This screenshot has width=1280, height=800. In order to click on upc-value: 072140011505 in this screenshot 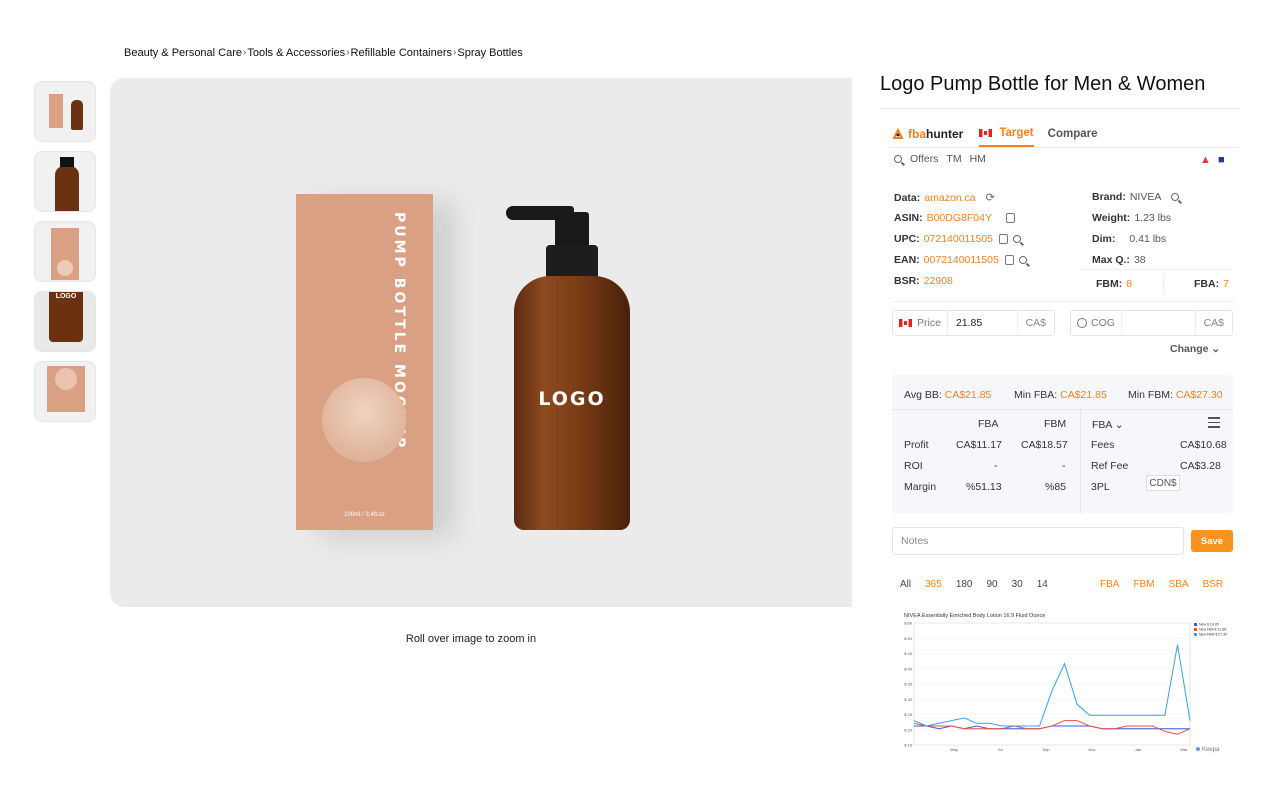, I will do `click(958, 239)`.